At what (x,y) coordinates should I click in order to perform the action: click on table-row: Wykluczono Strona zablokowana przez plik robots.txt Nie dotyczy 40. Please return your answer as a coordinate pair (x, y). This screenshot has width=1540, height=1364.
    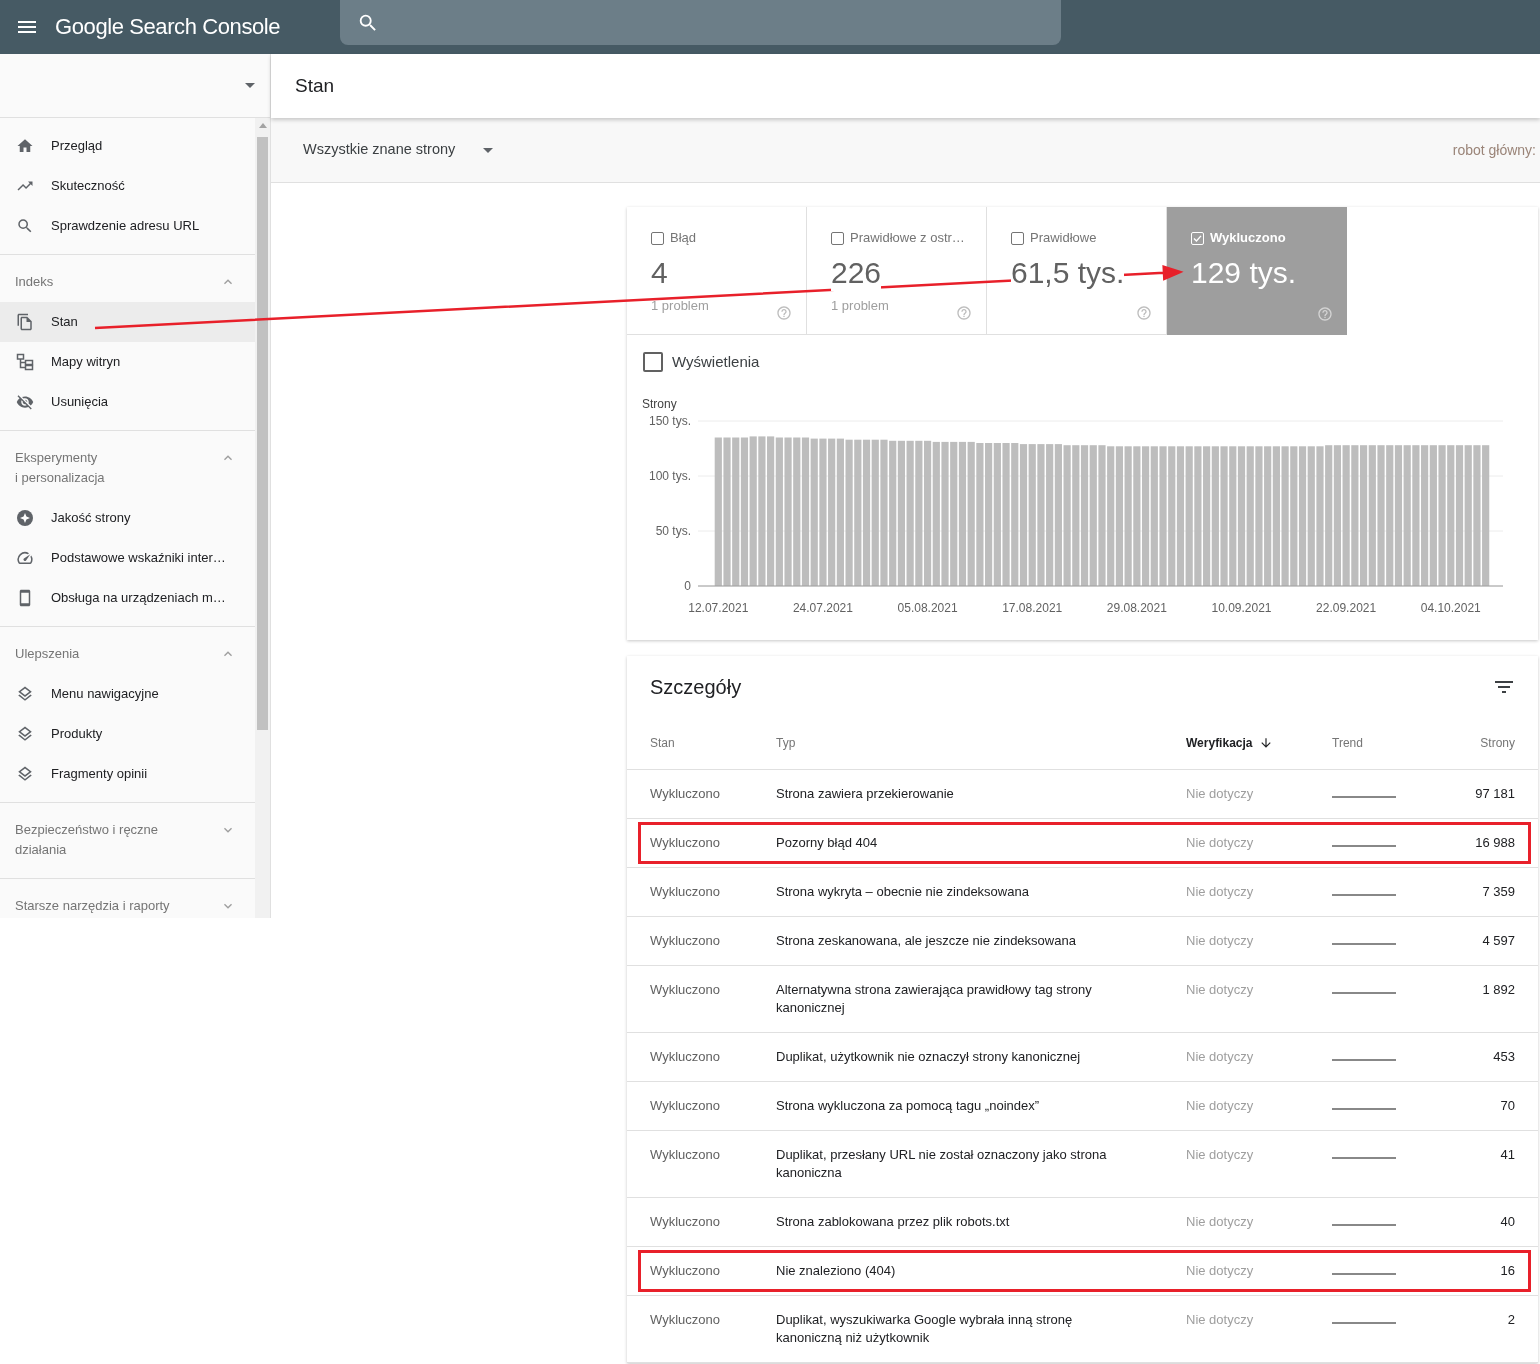
    Looking at the image, I should click on (1084, 1221).